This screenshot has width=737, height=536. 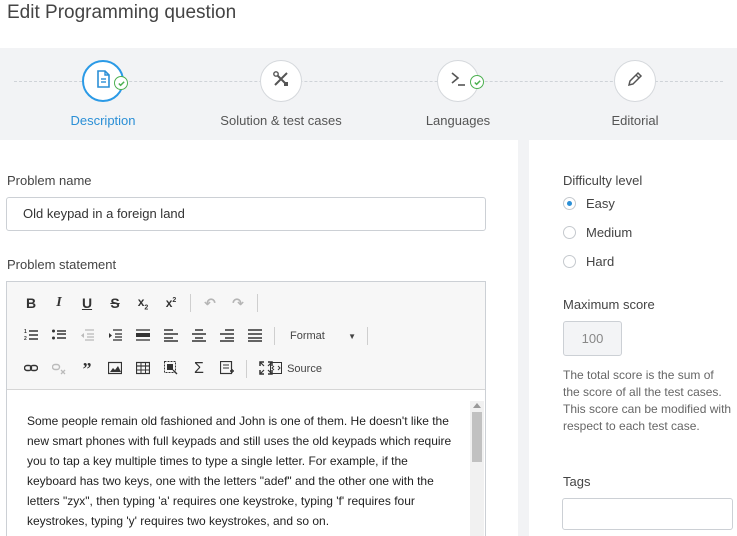 I want to click on bold-icon: B, so click(x=31, y=303).